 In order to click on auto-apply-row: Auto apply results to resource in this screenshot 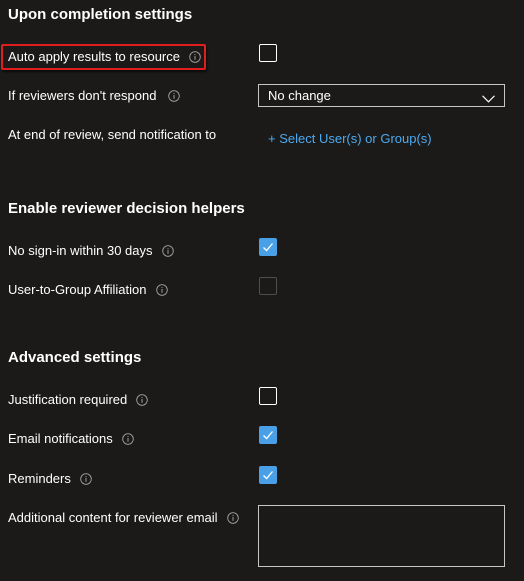, I will do `click(104, 56)`.